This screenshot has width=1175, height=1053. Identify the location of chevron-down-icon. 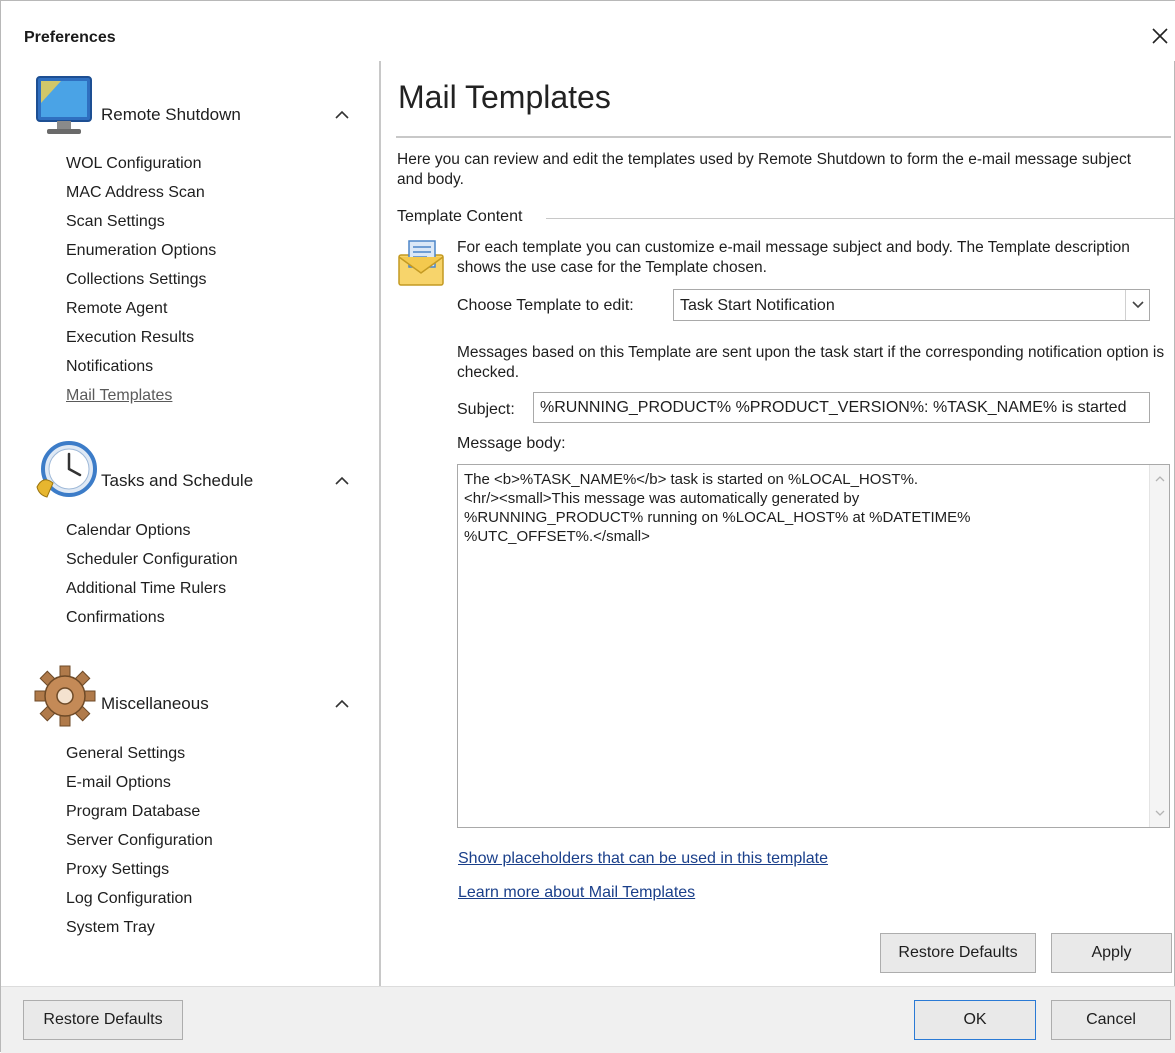
(1138, 305).